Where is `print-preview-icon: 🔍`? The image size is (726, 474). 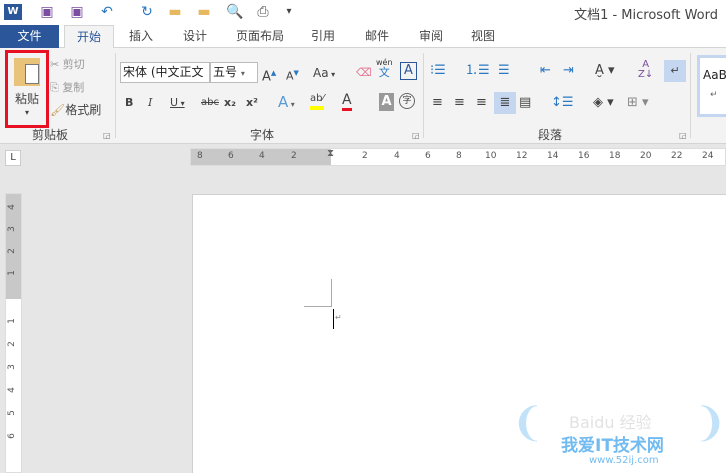 print-preview-icon: 🔍 is located at coordinates (235, 12).